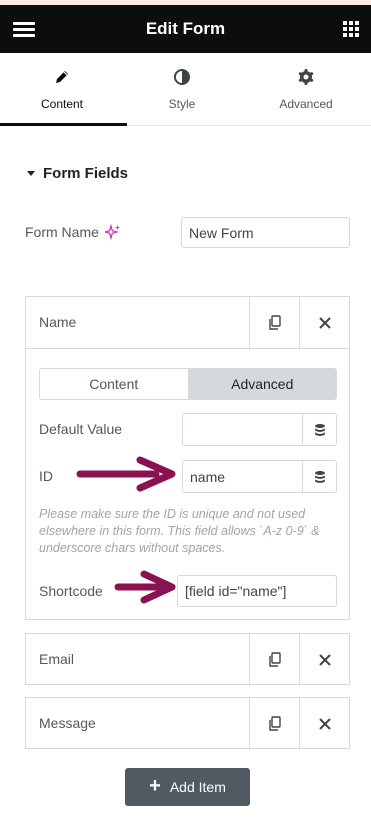 The height and width of the screenshot is (817, 371). What do you see at coordinates (112, 232) in the screenshot?
I see `sparkle-icon` at bounding box center [112, 232].